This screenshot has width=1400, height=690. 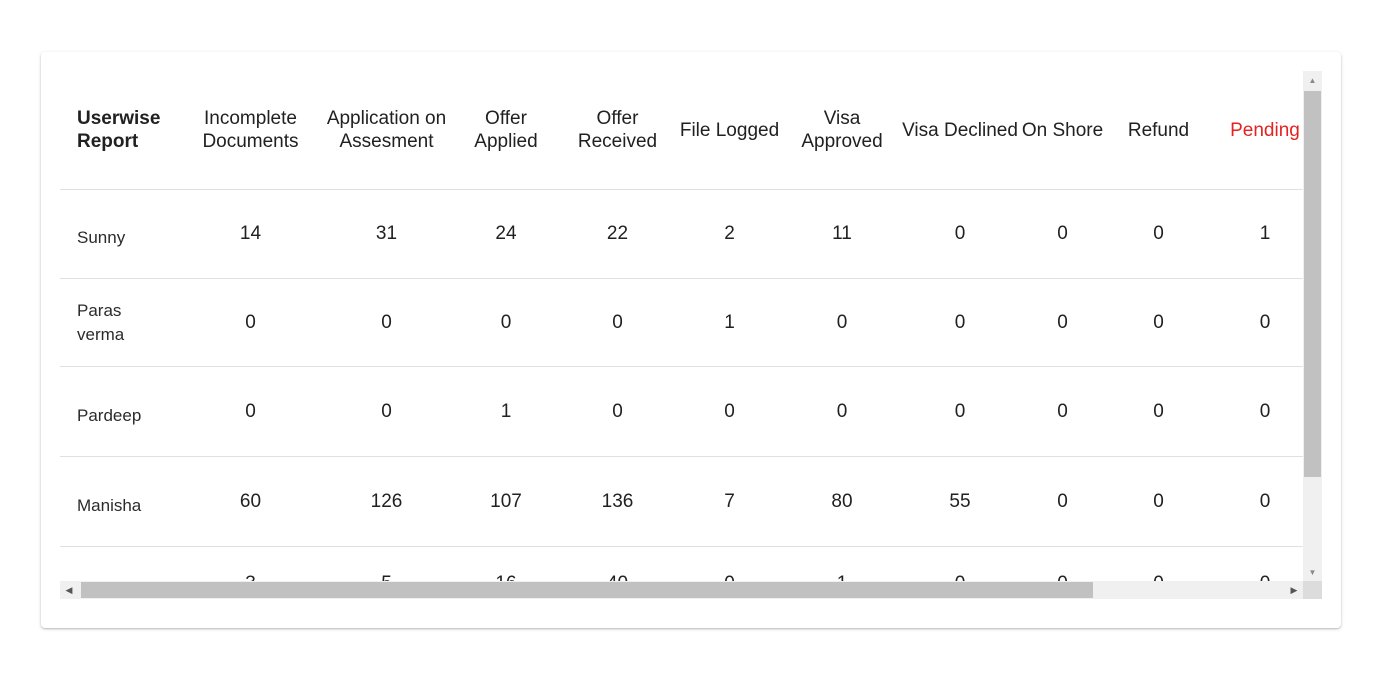 I want to click on user-name-cell: Sunny, so click(x=121, y=234).